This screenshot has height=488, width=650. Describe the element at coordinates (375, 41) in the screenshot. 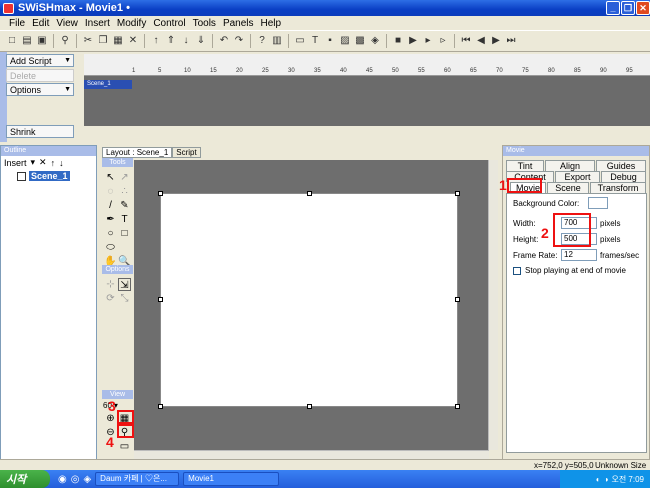

I see `insert-sprite-icon: ◈` at that location.